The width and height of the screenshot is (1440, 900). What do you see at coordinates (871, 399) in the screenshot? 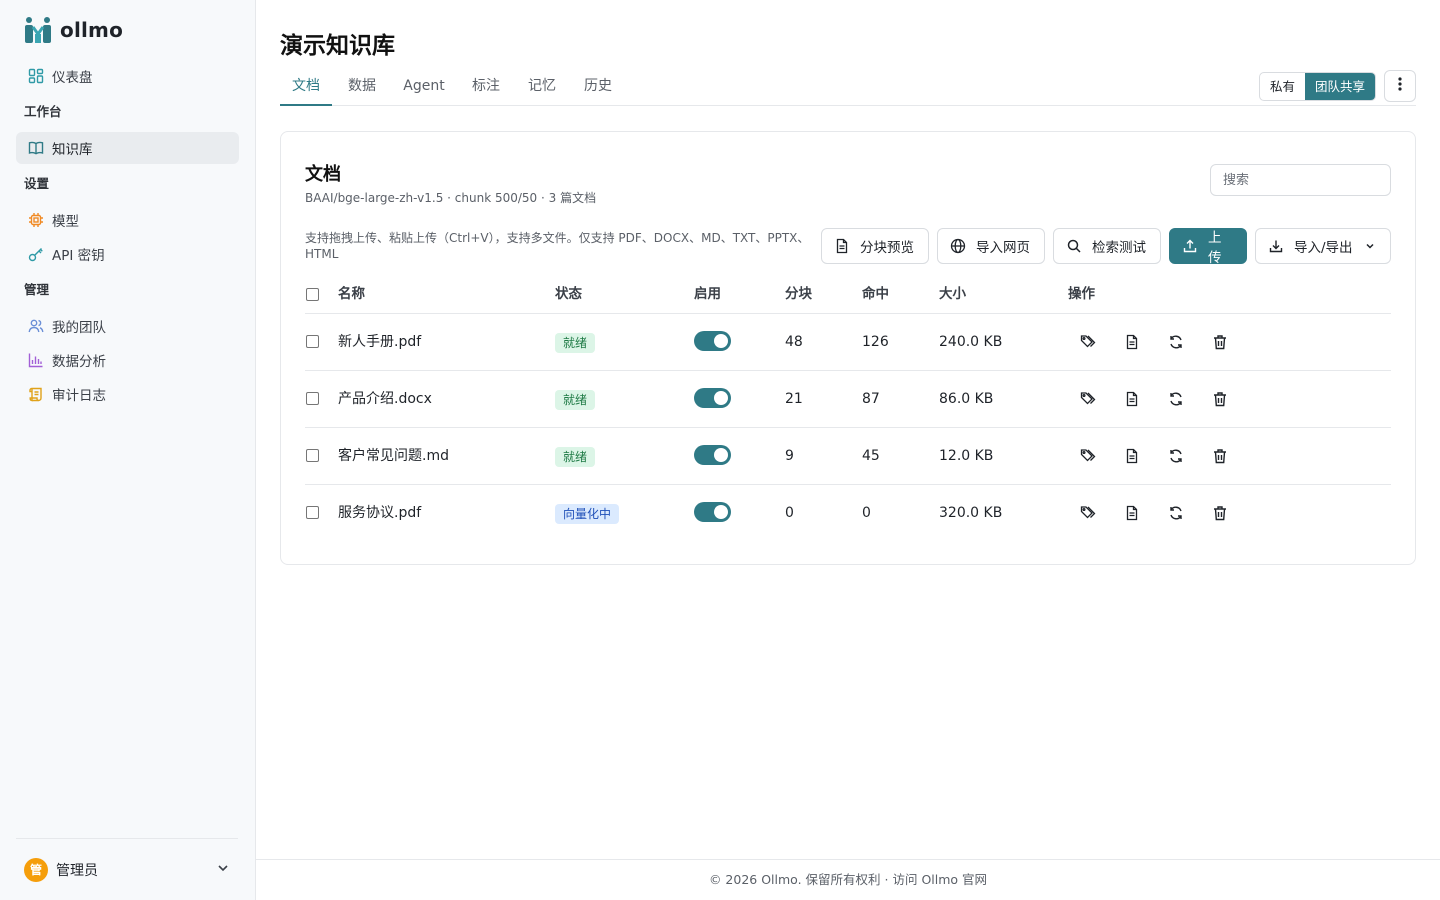
I see `hit-count: 87` at bounding box center [871, 399].